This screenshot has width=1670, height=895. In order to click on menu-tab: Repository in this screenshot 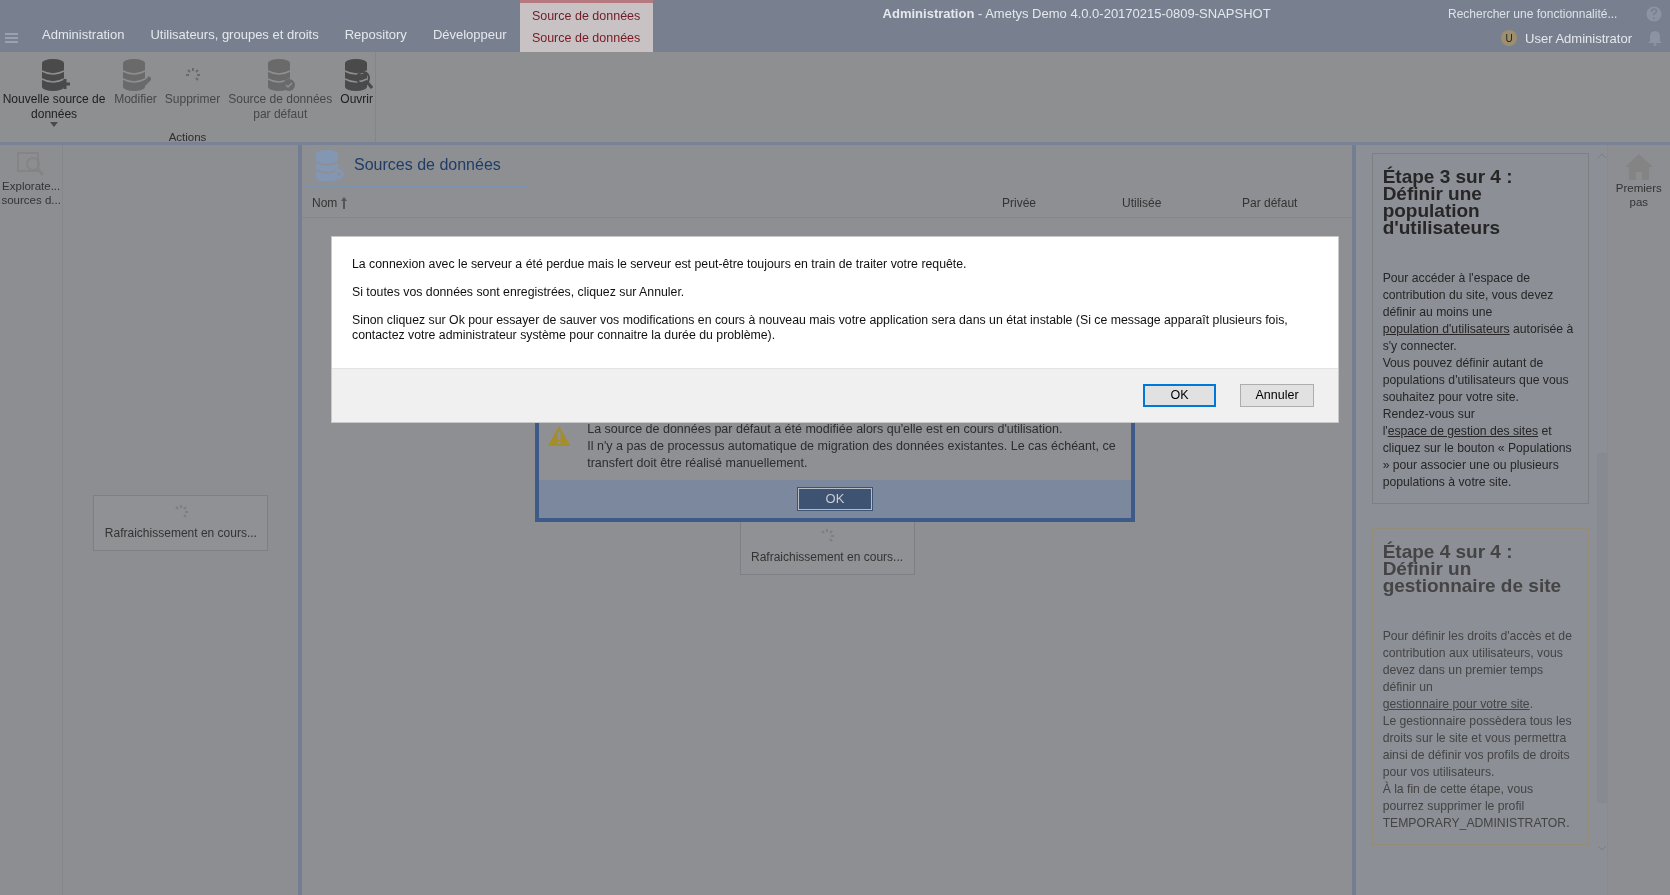, I will do `click(375, 36)`.